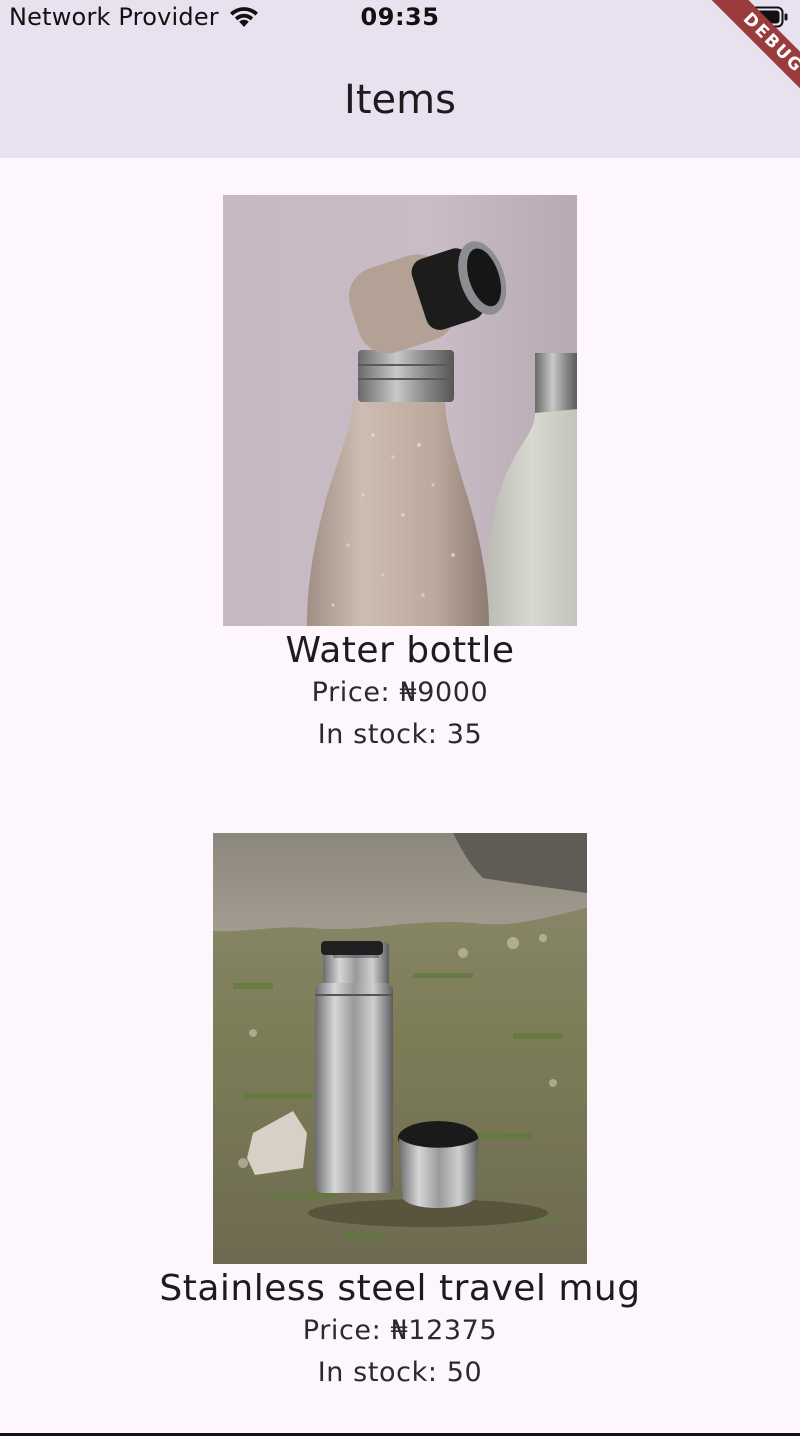  I want to click on water-bottle-image, so click(400, 410).